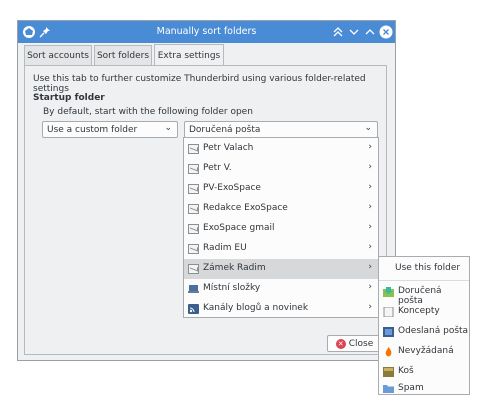  Describe the element at coordinates (338, 32) in the screenshot. I see `keep-above-icon` at that location.